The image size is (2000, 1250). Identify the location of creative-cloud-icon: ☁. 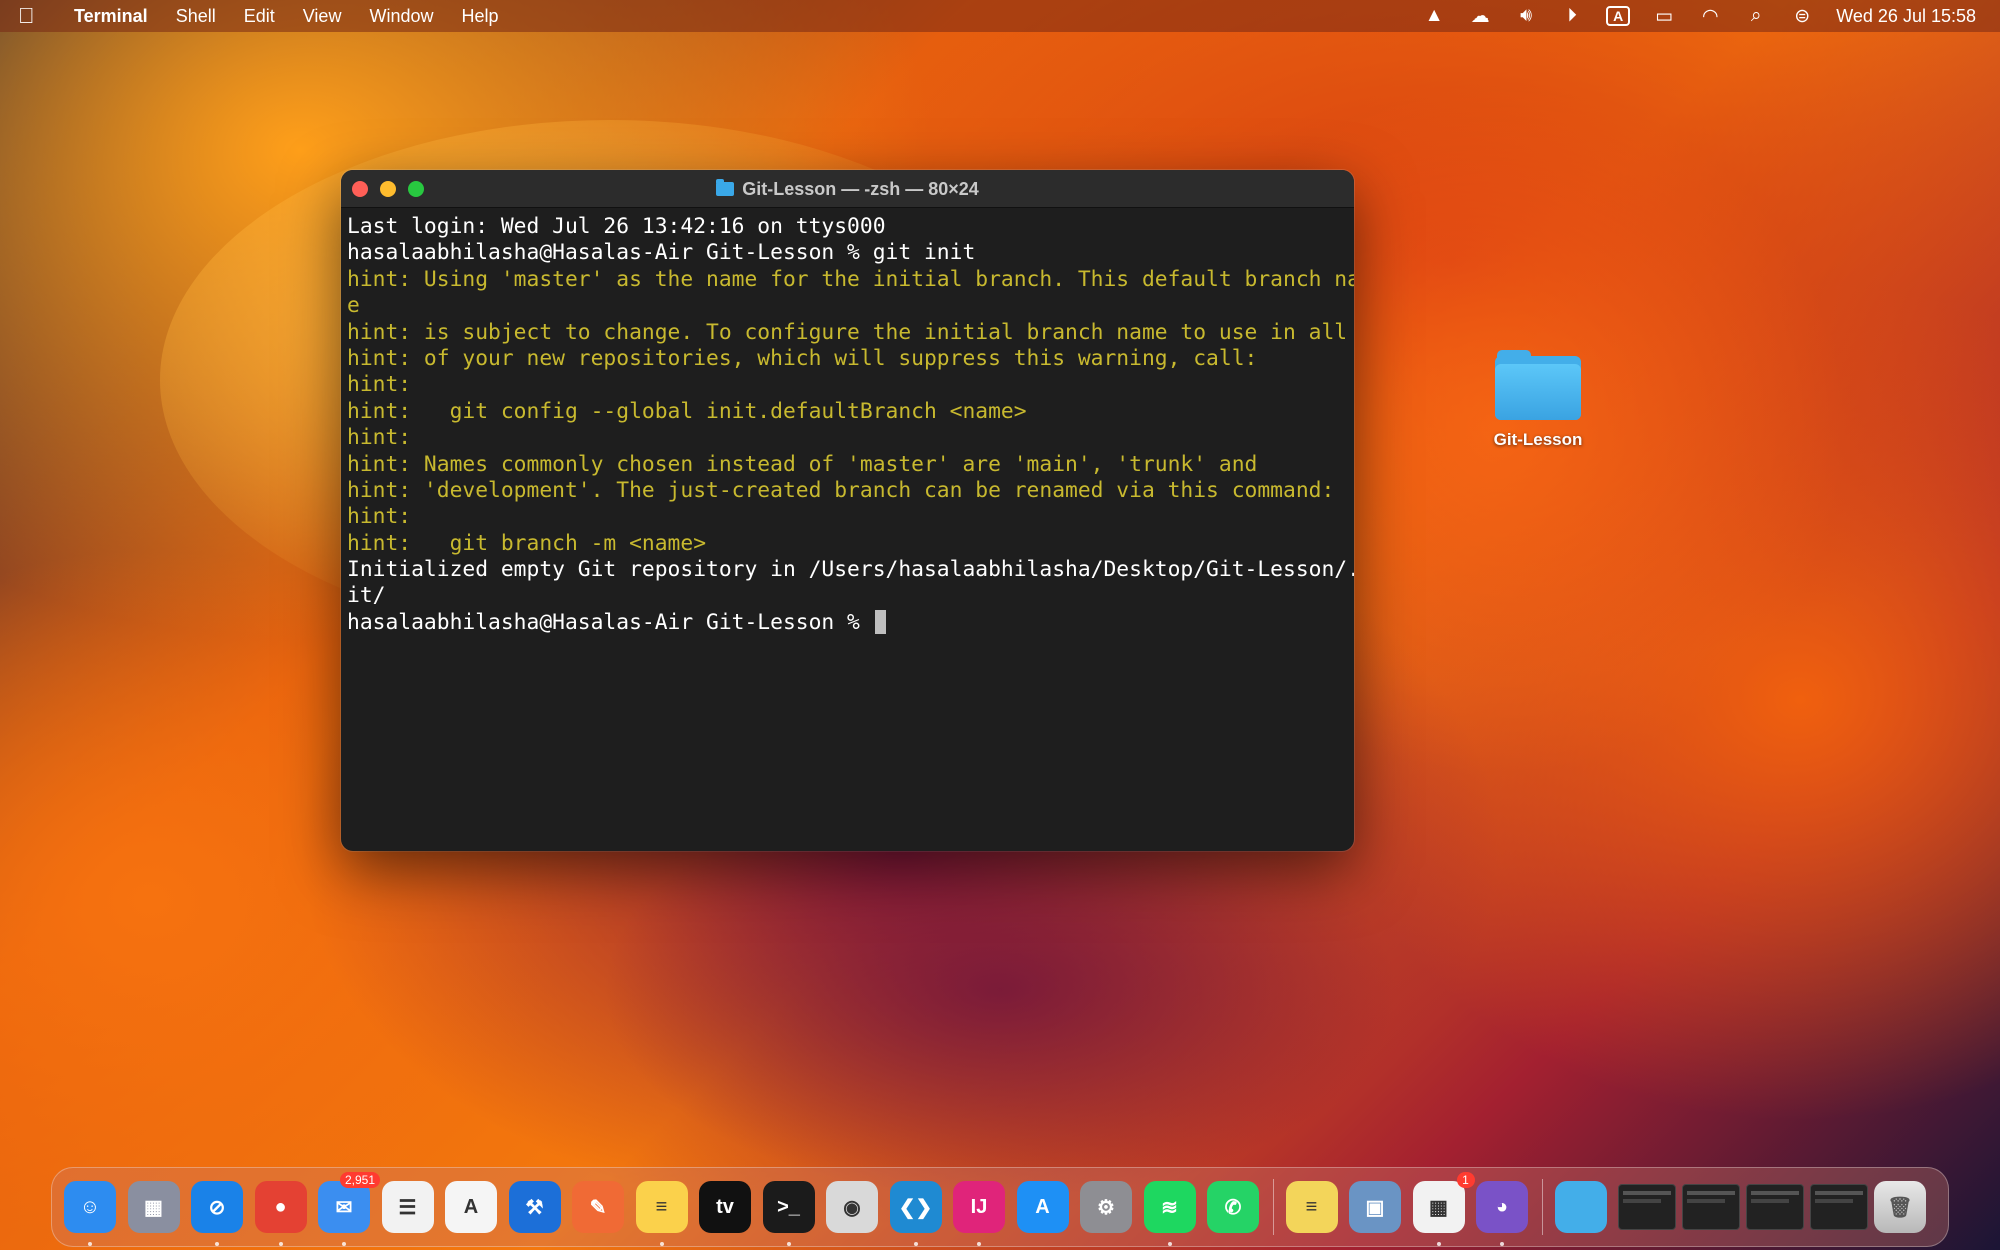
(1480, 16).